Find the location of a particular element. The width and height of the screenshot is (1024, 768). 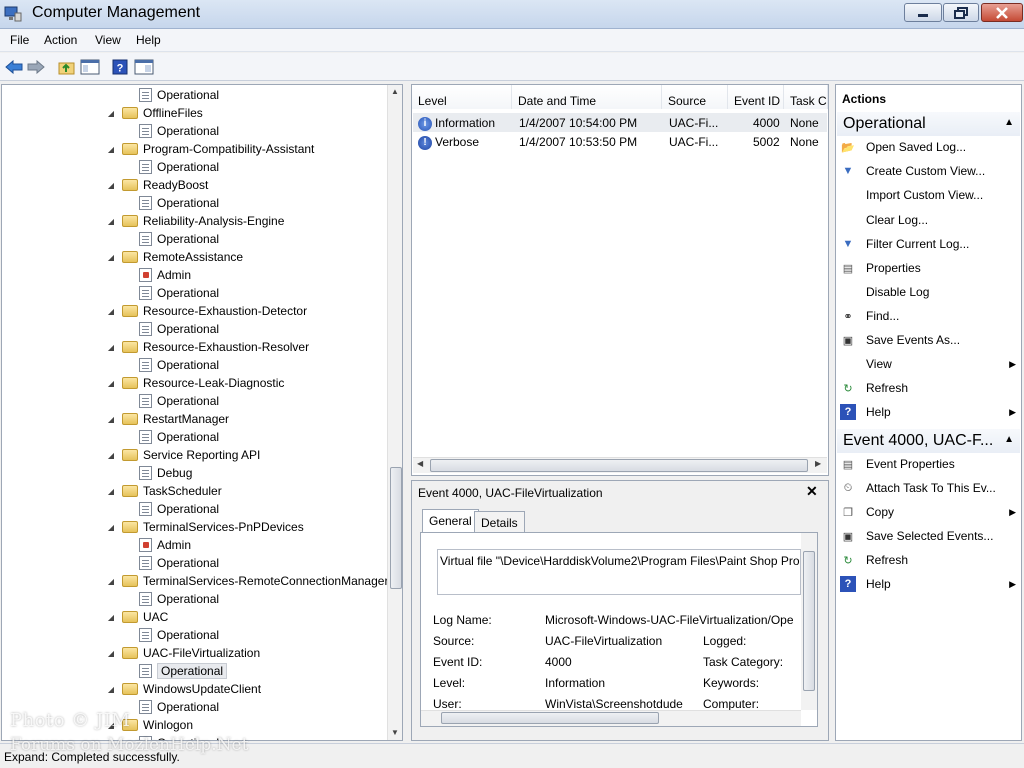

scroll-up-icon: ▲ is located at coordinates (395, 91).